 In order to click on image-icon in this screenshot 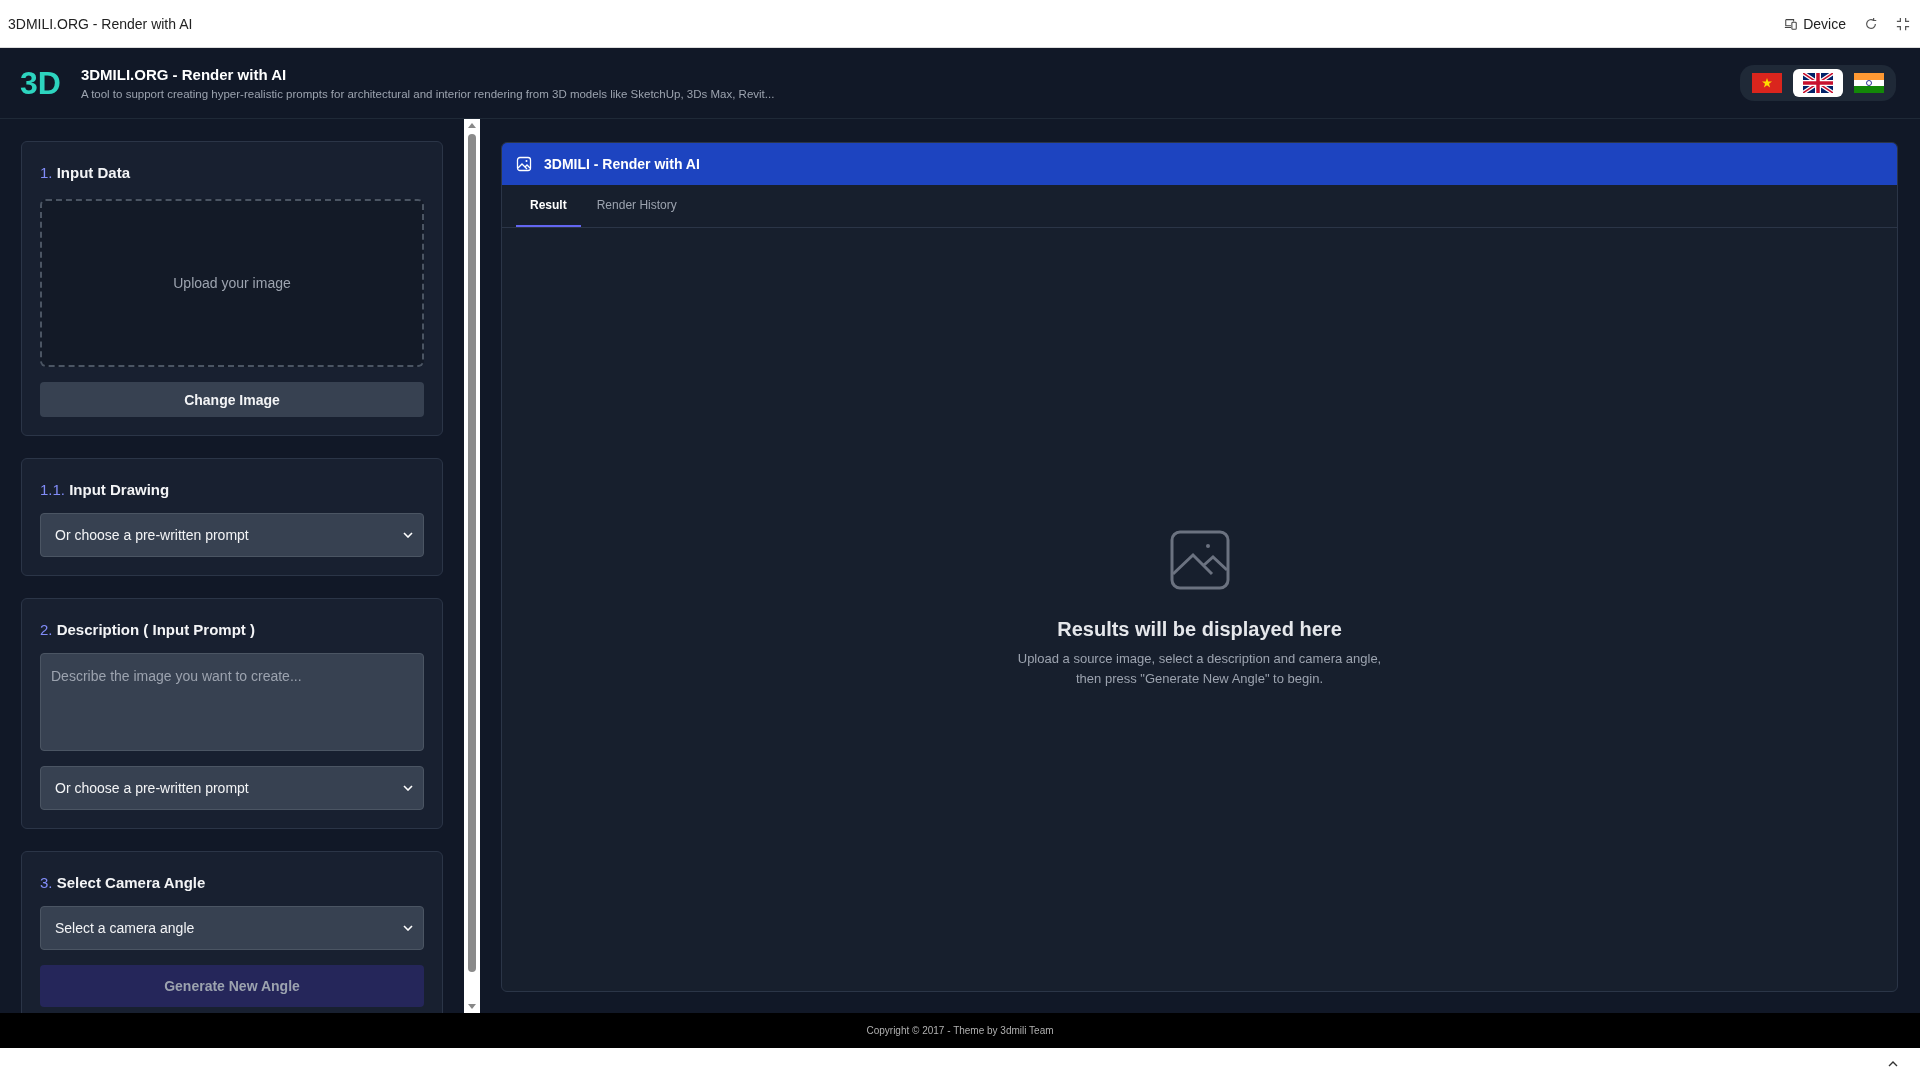, I will do `click(524, 164)`.